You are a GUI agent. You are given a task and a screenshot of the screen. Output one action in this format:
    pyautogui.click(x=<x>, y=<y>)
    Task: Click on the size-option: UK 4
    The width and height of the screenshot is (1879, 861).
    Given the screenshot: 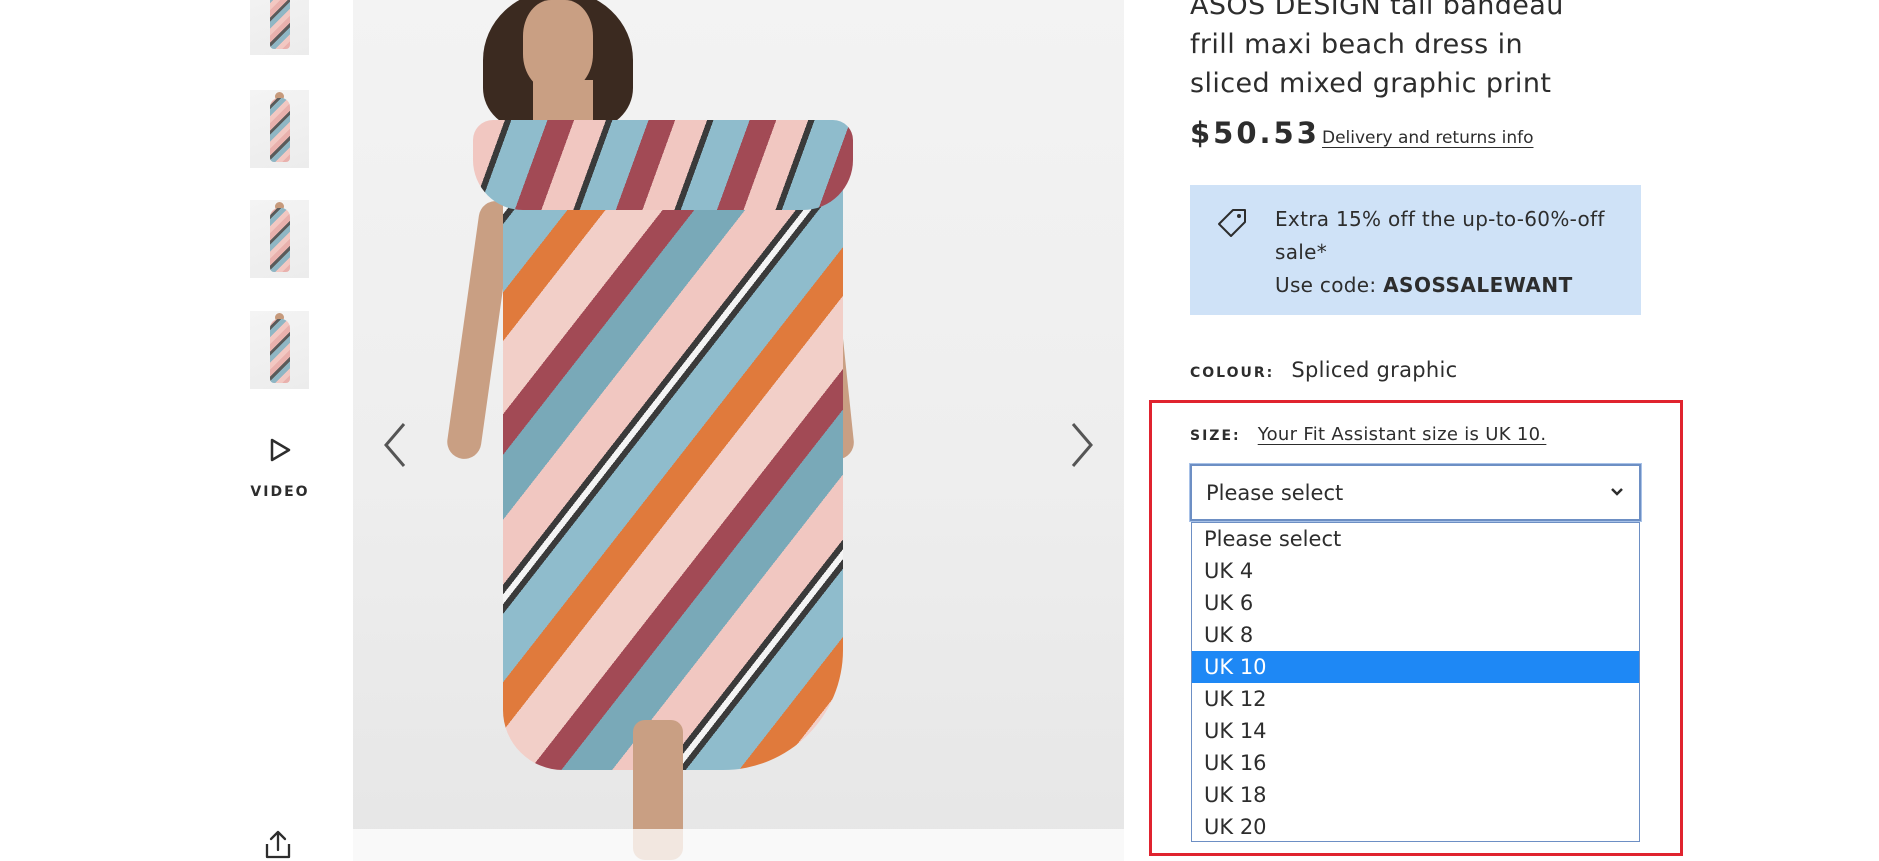 What is the action you would take?
    pyautogui.click(x=1415, y=571)
    